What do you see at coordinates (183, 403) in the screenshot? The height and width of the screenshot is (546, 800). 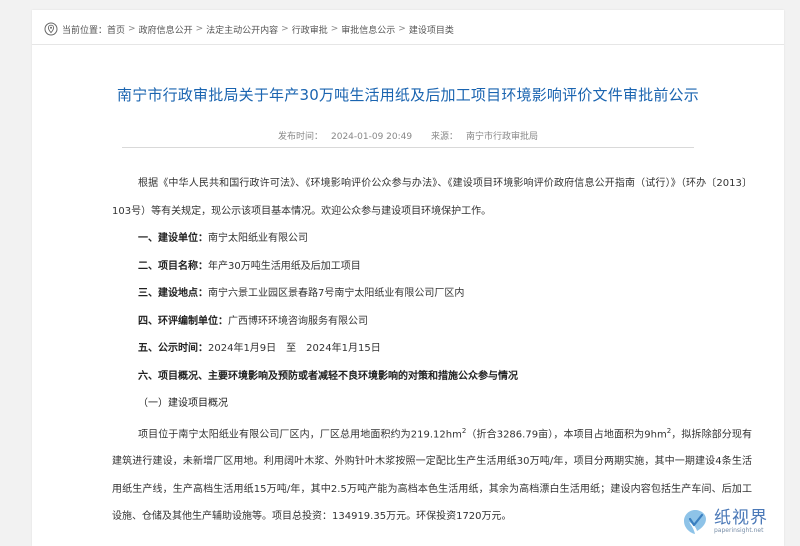 I see `subsection-1-heading: （一）建设项目概况` at bounding box center [183, 403].